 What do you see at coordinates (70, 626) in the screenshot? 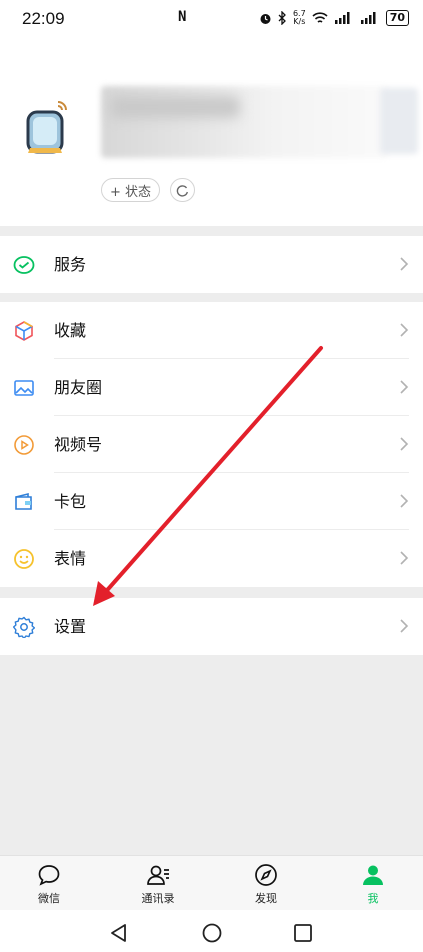
I see `menu-item-settings-label: 设置` at bounding box center [70, 626].